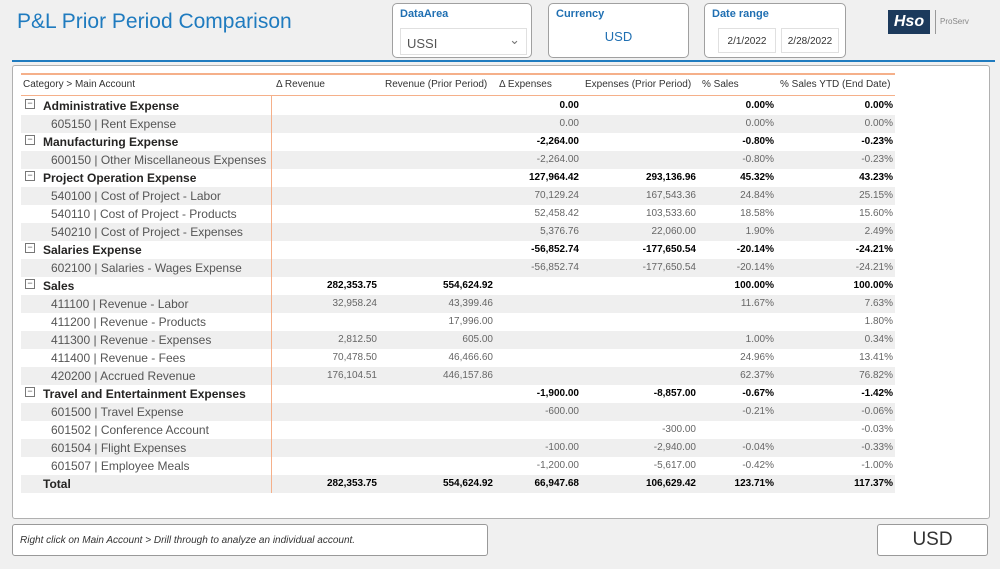  What do you see at coordinates (758, 465) in the screenshot?
I see `cell-value: -0.42%` at bounding box center [758, 465].